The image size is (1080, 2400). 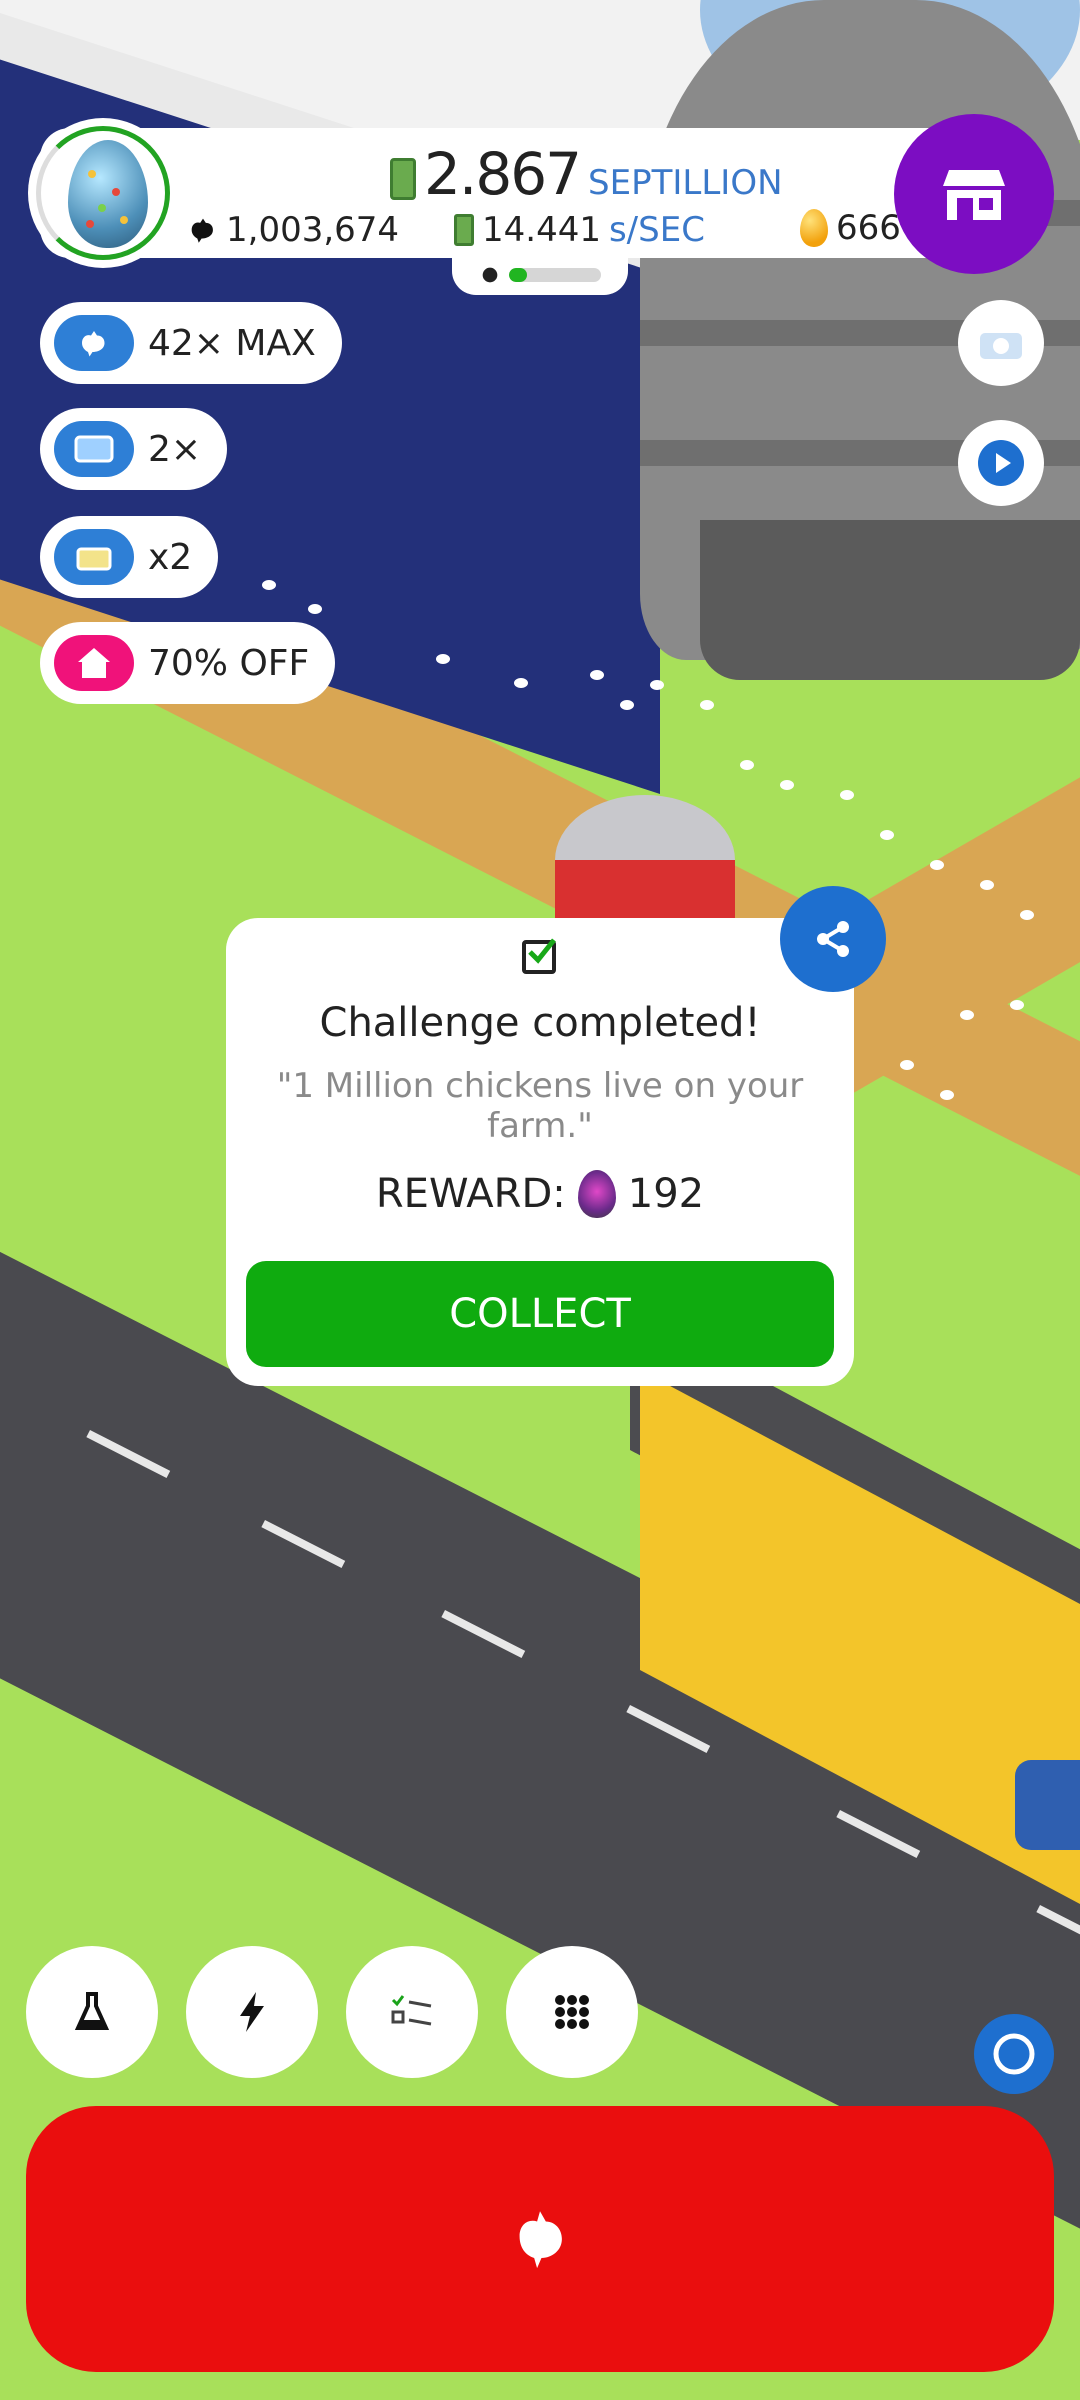 I want to click on boost-pill-discount: 70% OFF, so click(x=188, y=663).